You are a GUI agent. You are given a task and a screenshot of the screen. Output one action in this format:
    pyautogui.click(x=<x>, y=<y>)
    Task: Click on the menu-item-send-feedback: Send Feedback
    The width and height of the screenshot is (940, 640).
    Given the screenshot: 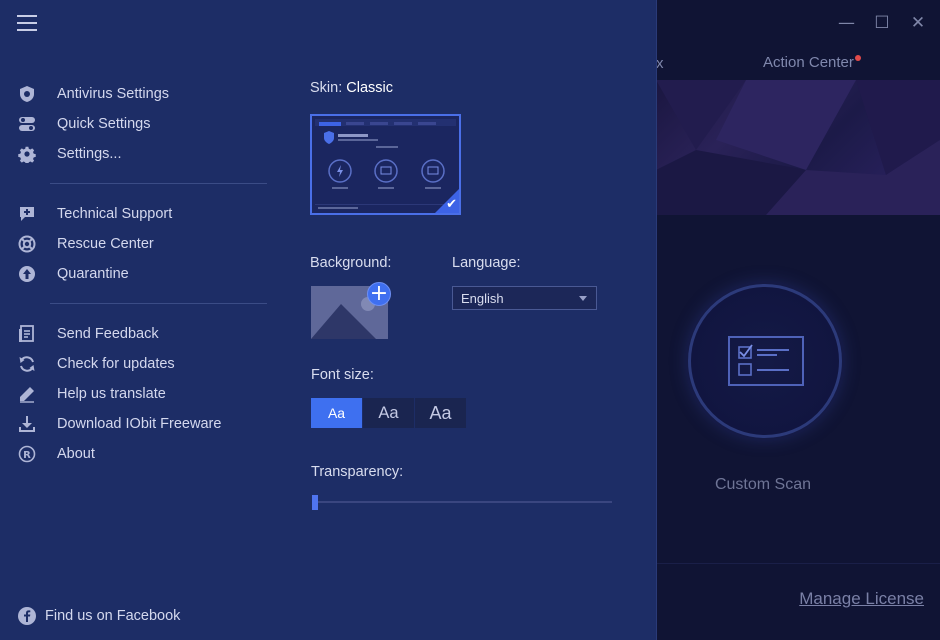 What is the action you would take?
    pyautogui.click(x=142, y=334)
    